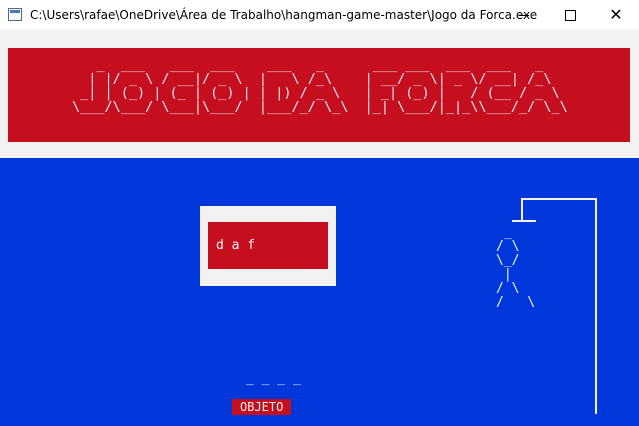 The width and height of the screenshot is (639, 426). Describe the element at coordinates (262, 407) in the screenshot. I see `category-badge: OBJETO` at that location.